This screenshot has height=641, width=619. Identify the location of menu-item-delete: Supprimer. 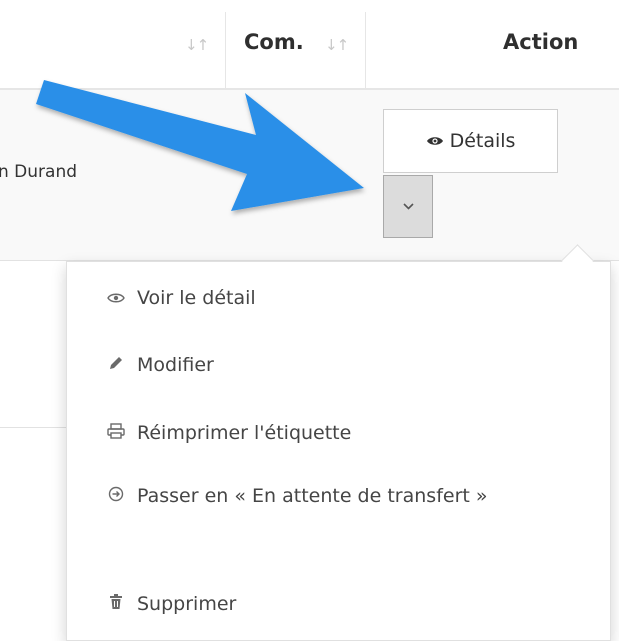
(338, 604).